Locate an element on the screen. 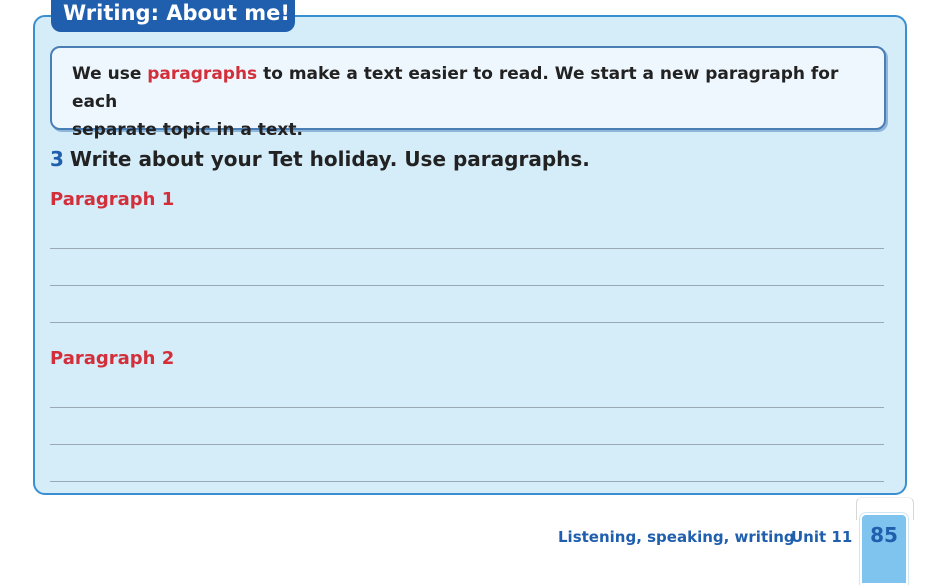 This screenshot has height=585, width=945. info-highlight-word: paragraphs is located at coordinates (202, 74).